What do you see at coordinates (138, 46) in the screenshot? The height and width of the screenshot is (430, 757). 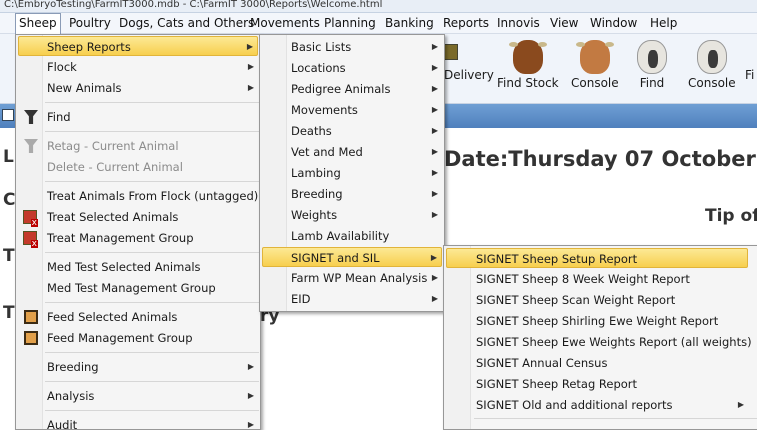 I see `menu-item-sheep-reports: Sheep Reports ▶` at bounding box center [138, 46].